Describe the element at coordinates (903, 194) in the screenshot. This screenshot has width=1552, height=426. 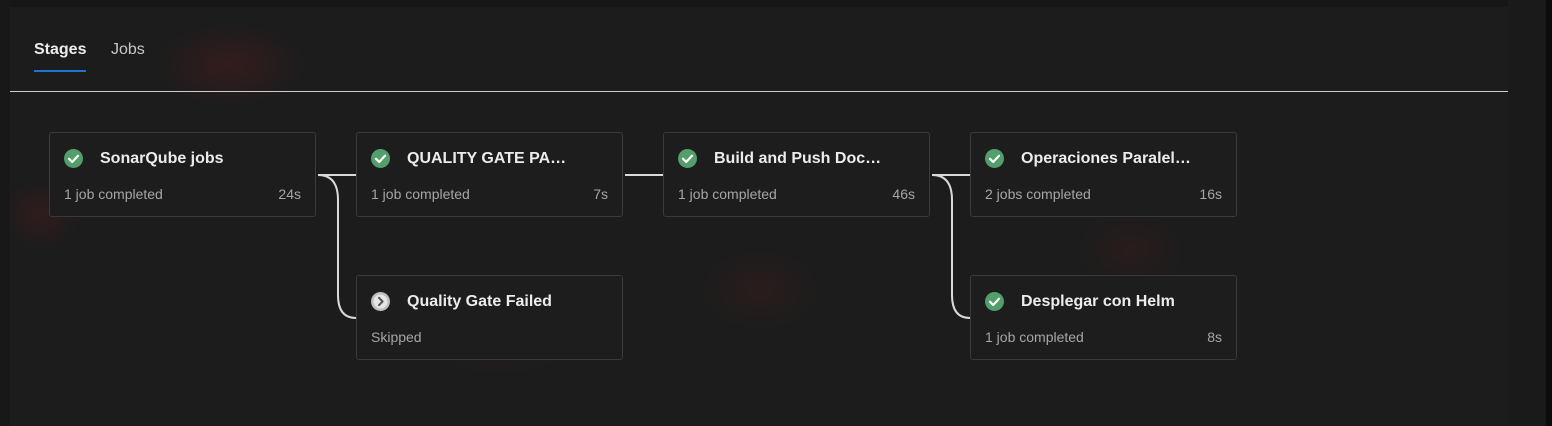
I see `stage-duration: 46s` at that location.